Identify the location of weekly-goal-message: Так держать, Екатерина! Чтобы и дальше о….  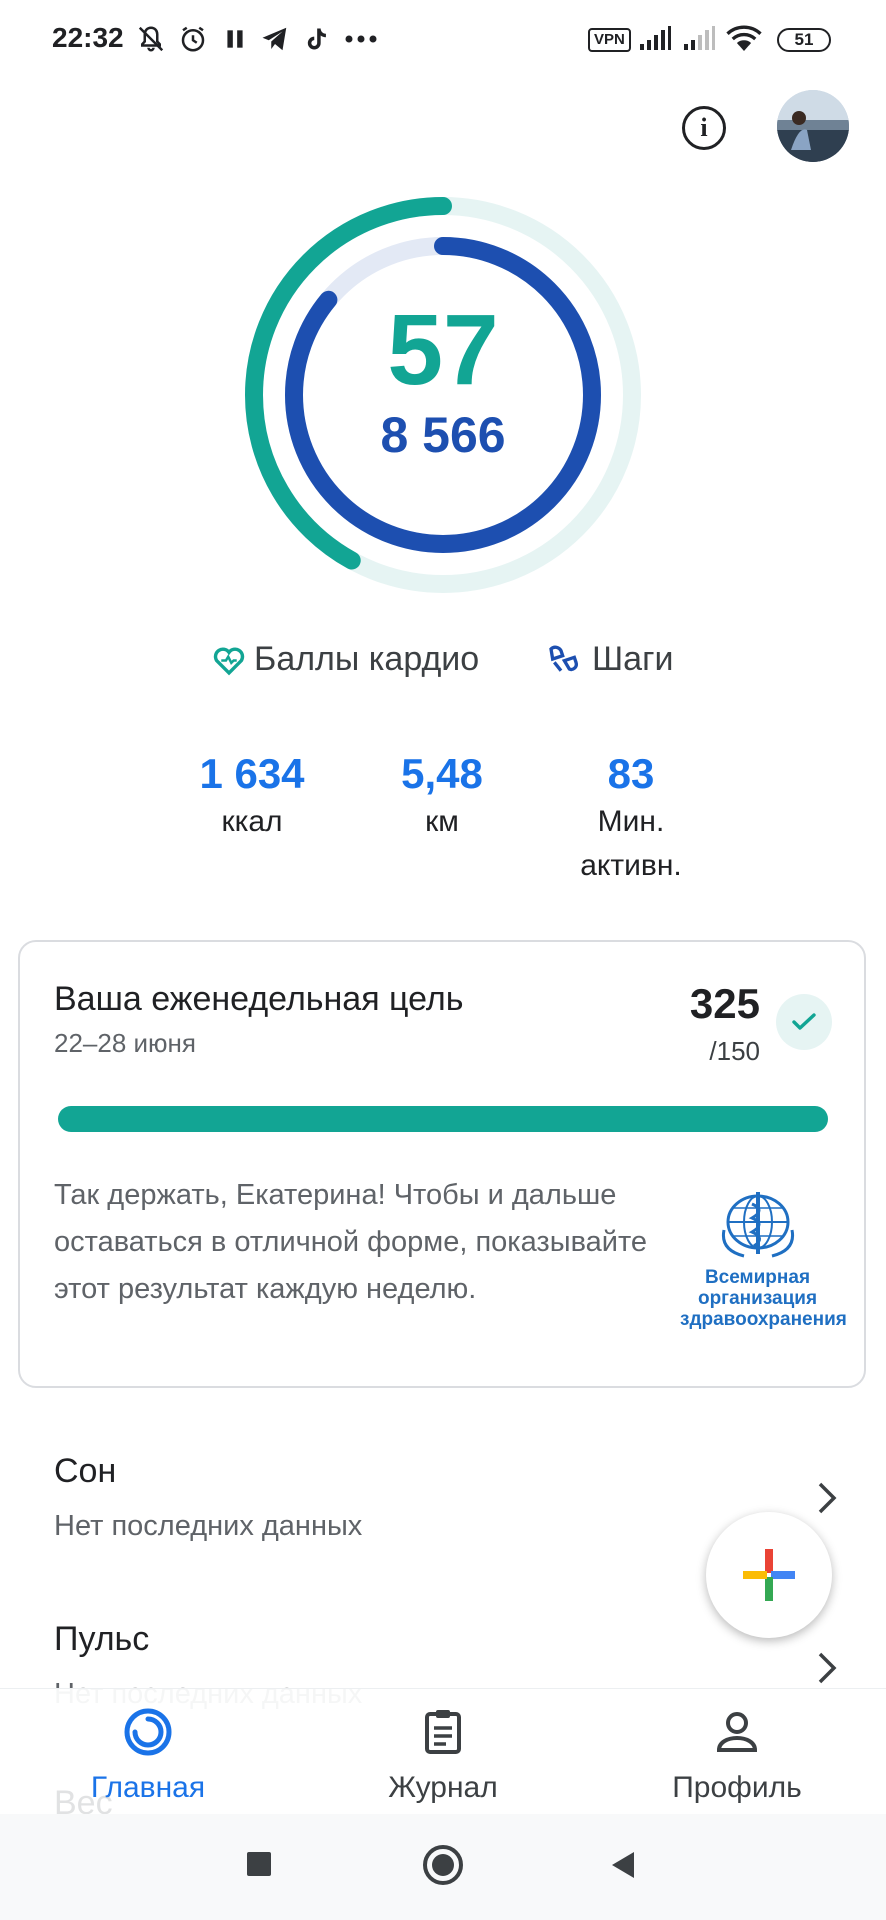
(351, 1242).